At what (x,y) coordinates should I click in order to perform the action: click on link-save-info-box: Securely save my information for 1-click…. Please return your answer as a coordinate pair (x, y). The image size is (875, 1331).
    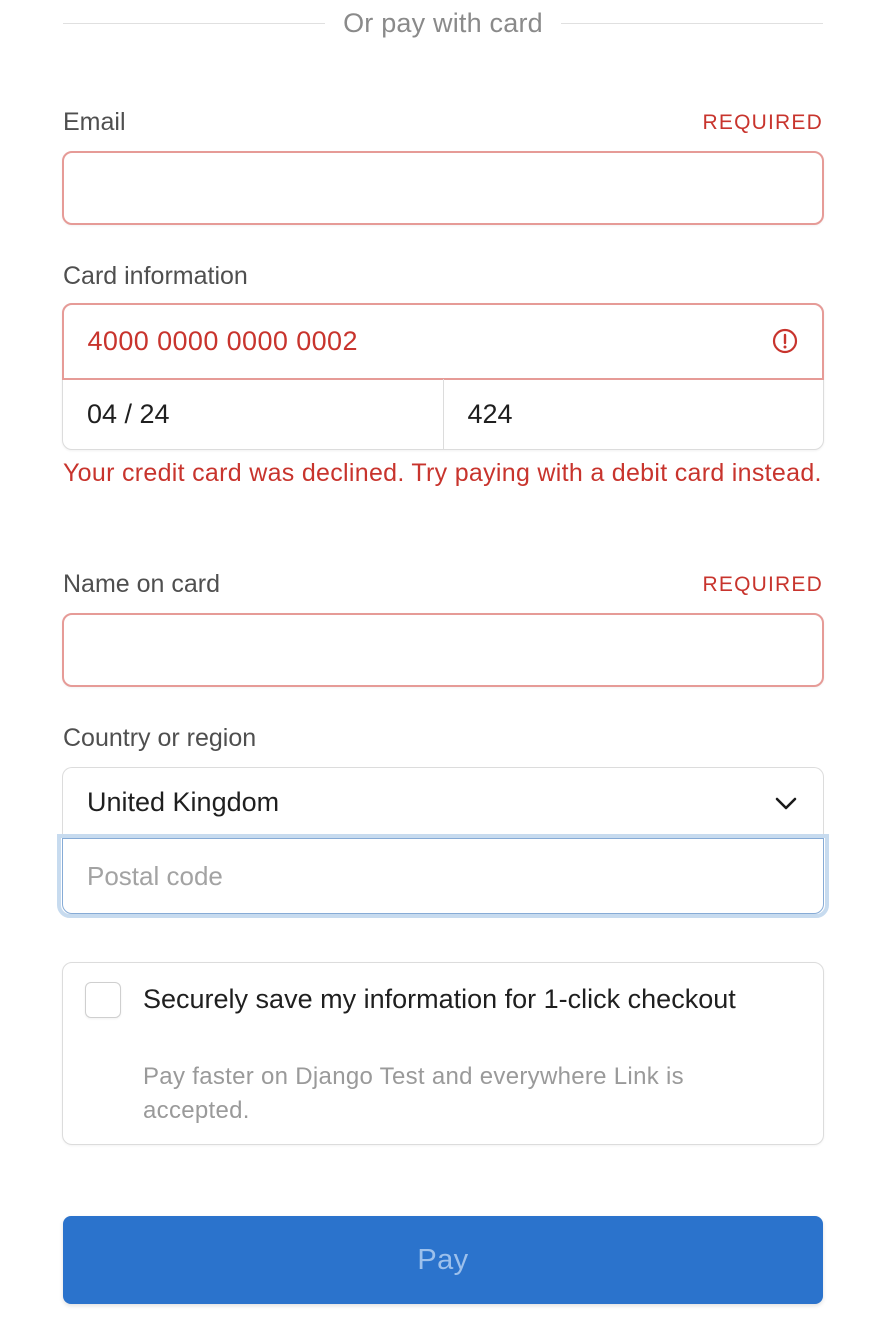
    Looking at the image, I should click on (443, 1053).